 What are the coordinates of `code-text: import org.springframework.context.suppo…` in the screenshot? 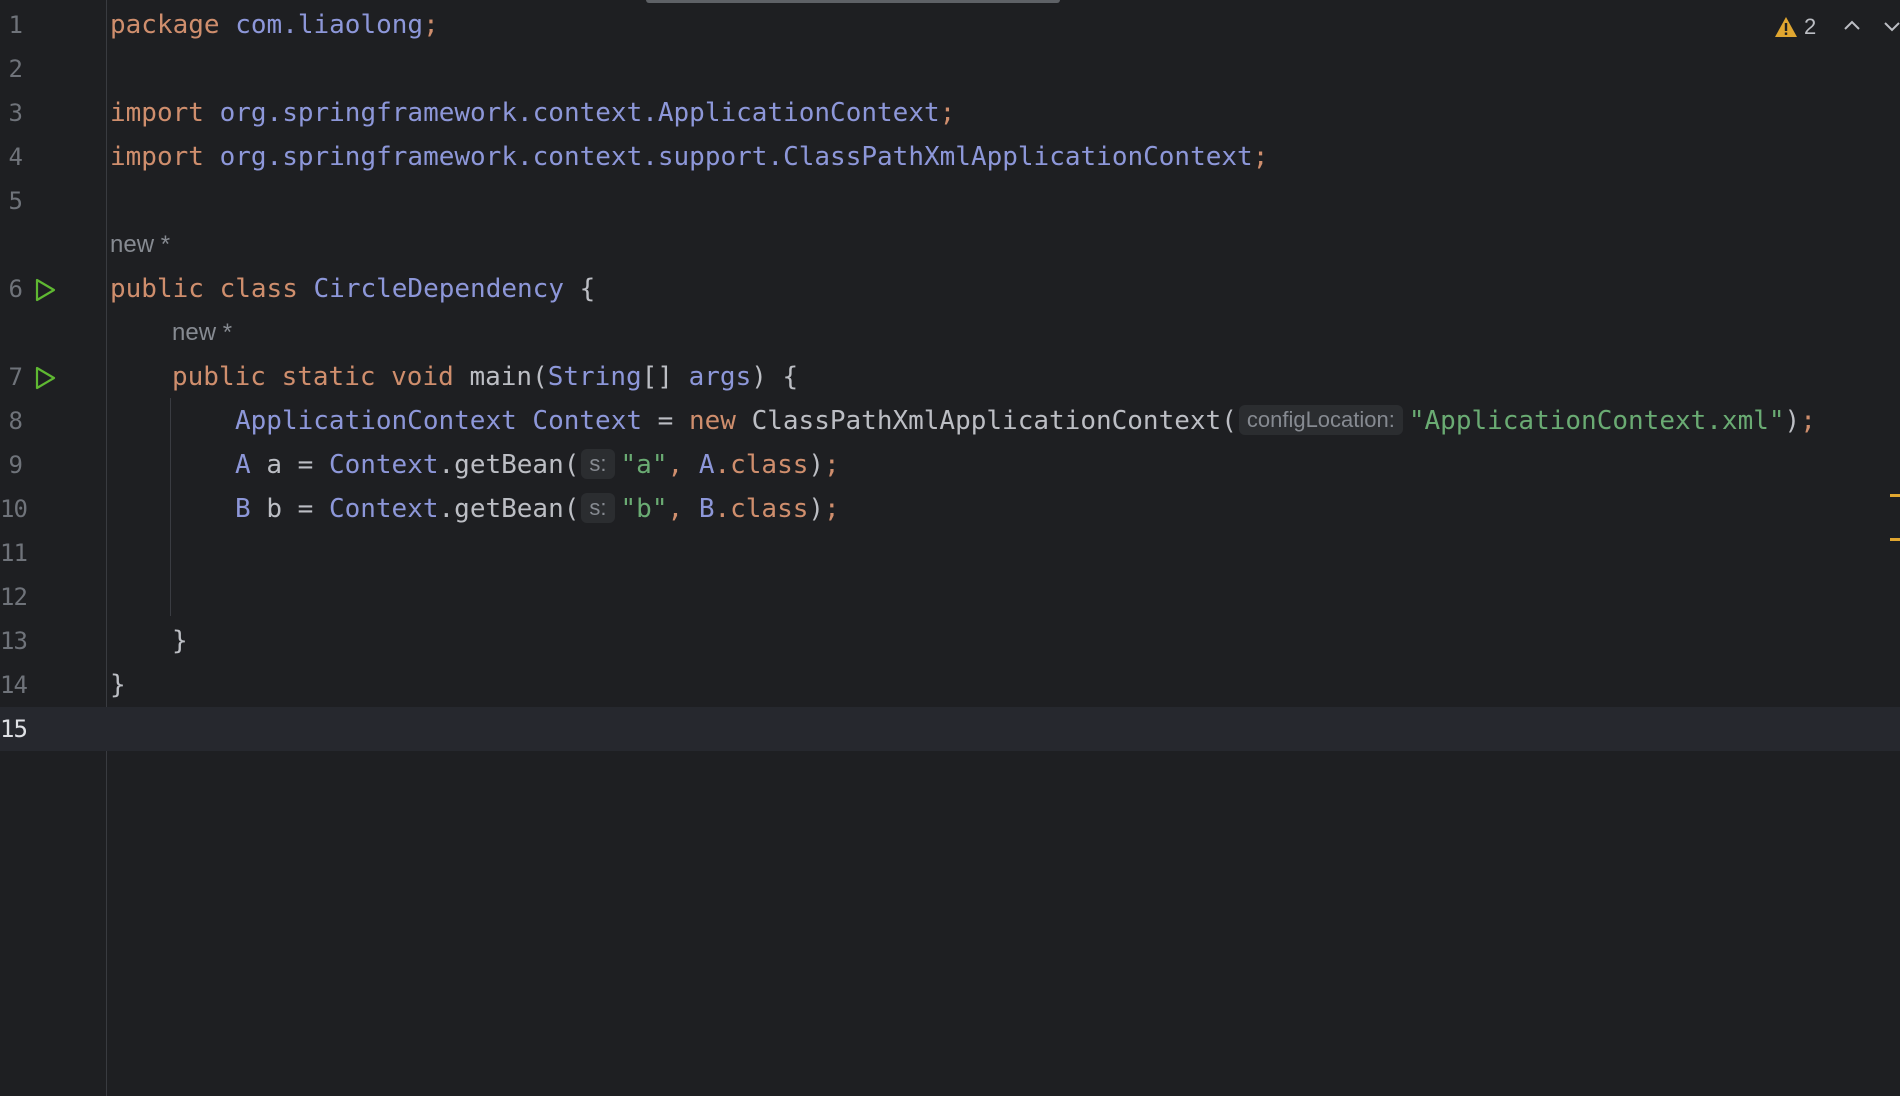 It's located at (689, 157).